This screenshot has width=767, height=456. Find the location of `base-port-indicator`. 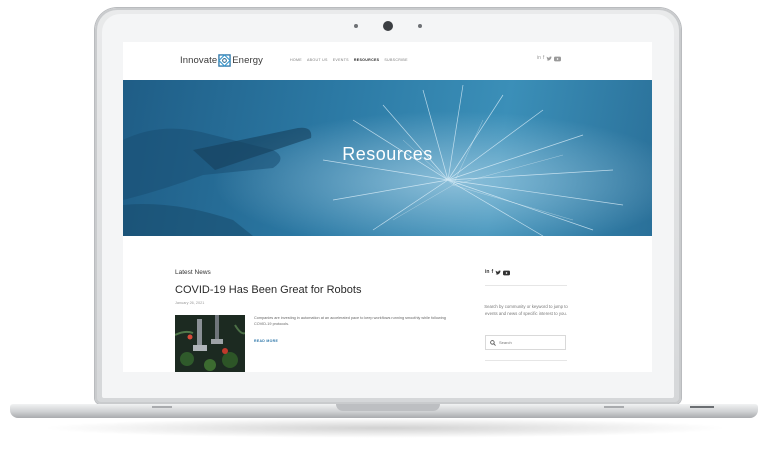

base-port-indicator is located at coordinates (702, 407).